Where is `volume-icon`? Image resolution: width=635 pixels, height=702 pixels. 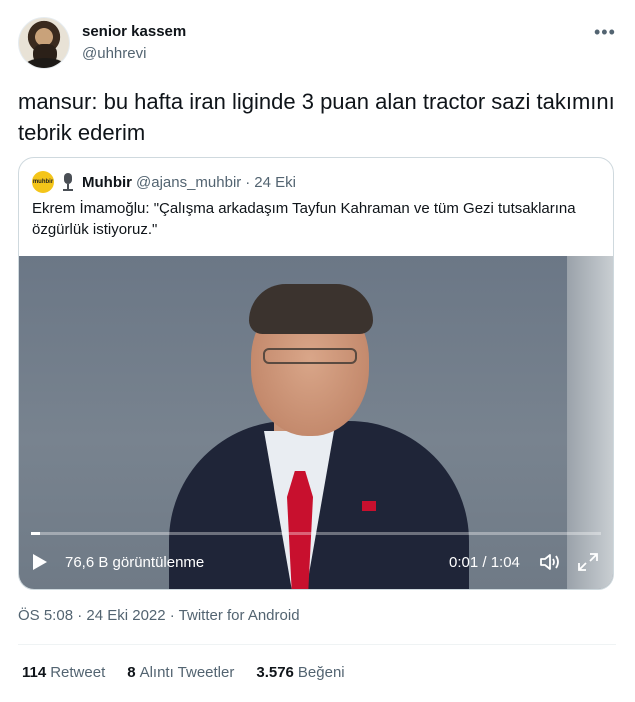 volume-icon is located at coordinates (550, 562).